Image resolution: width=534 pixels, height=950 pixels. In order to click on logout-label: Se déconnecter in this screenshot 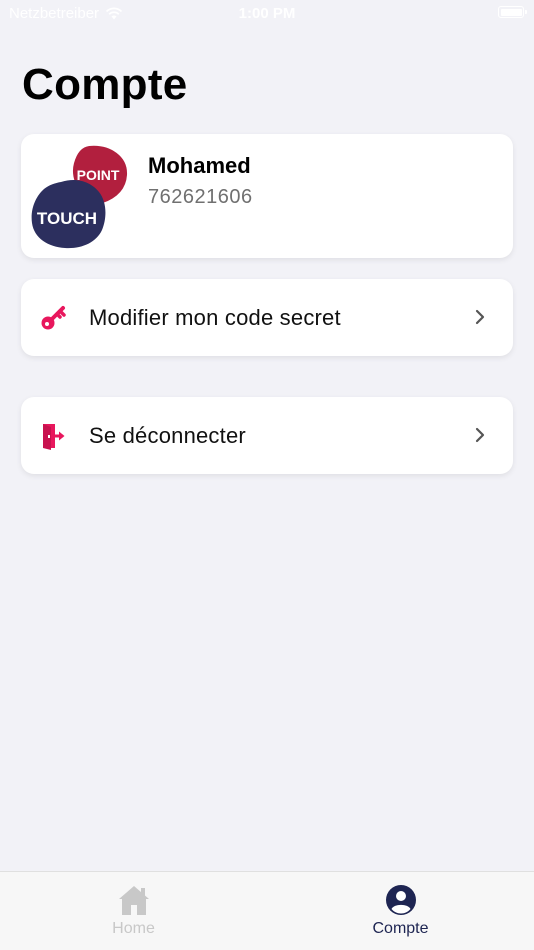, I will do `click(167, 435)`.